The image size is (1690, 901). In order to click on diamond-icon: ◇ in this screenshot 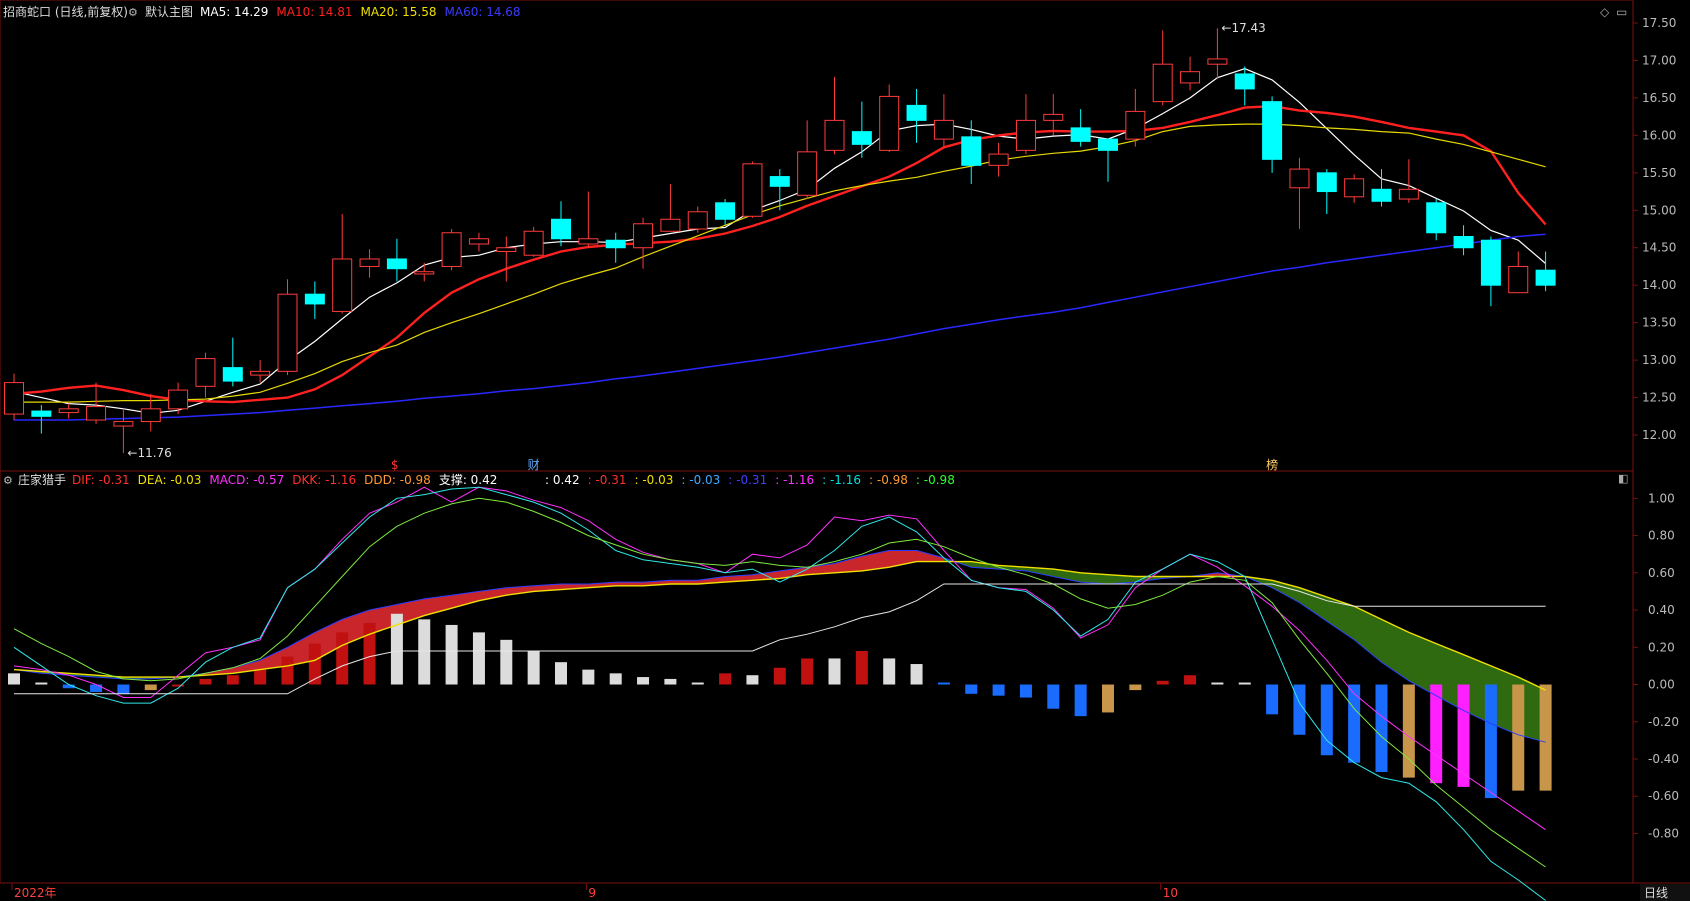, I will do `click(1605, 12)`.